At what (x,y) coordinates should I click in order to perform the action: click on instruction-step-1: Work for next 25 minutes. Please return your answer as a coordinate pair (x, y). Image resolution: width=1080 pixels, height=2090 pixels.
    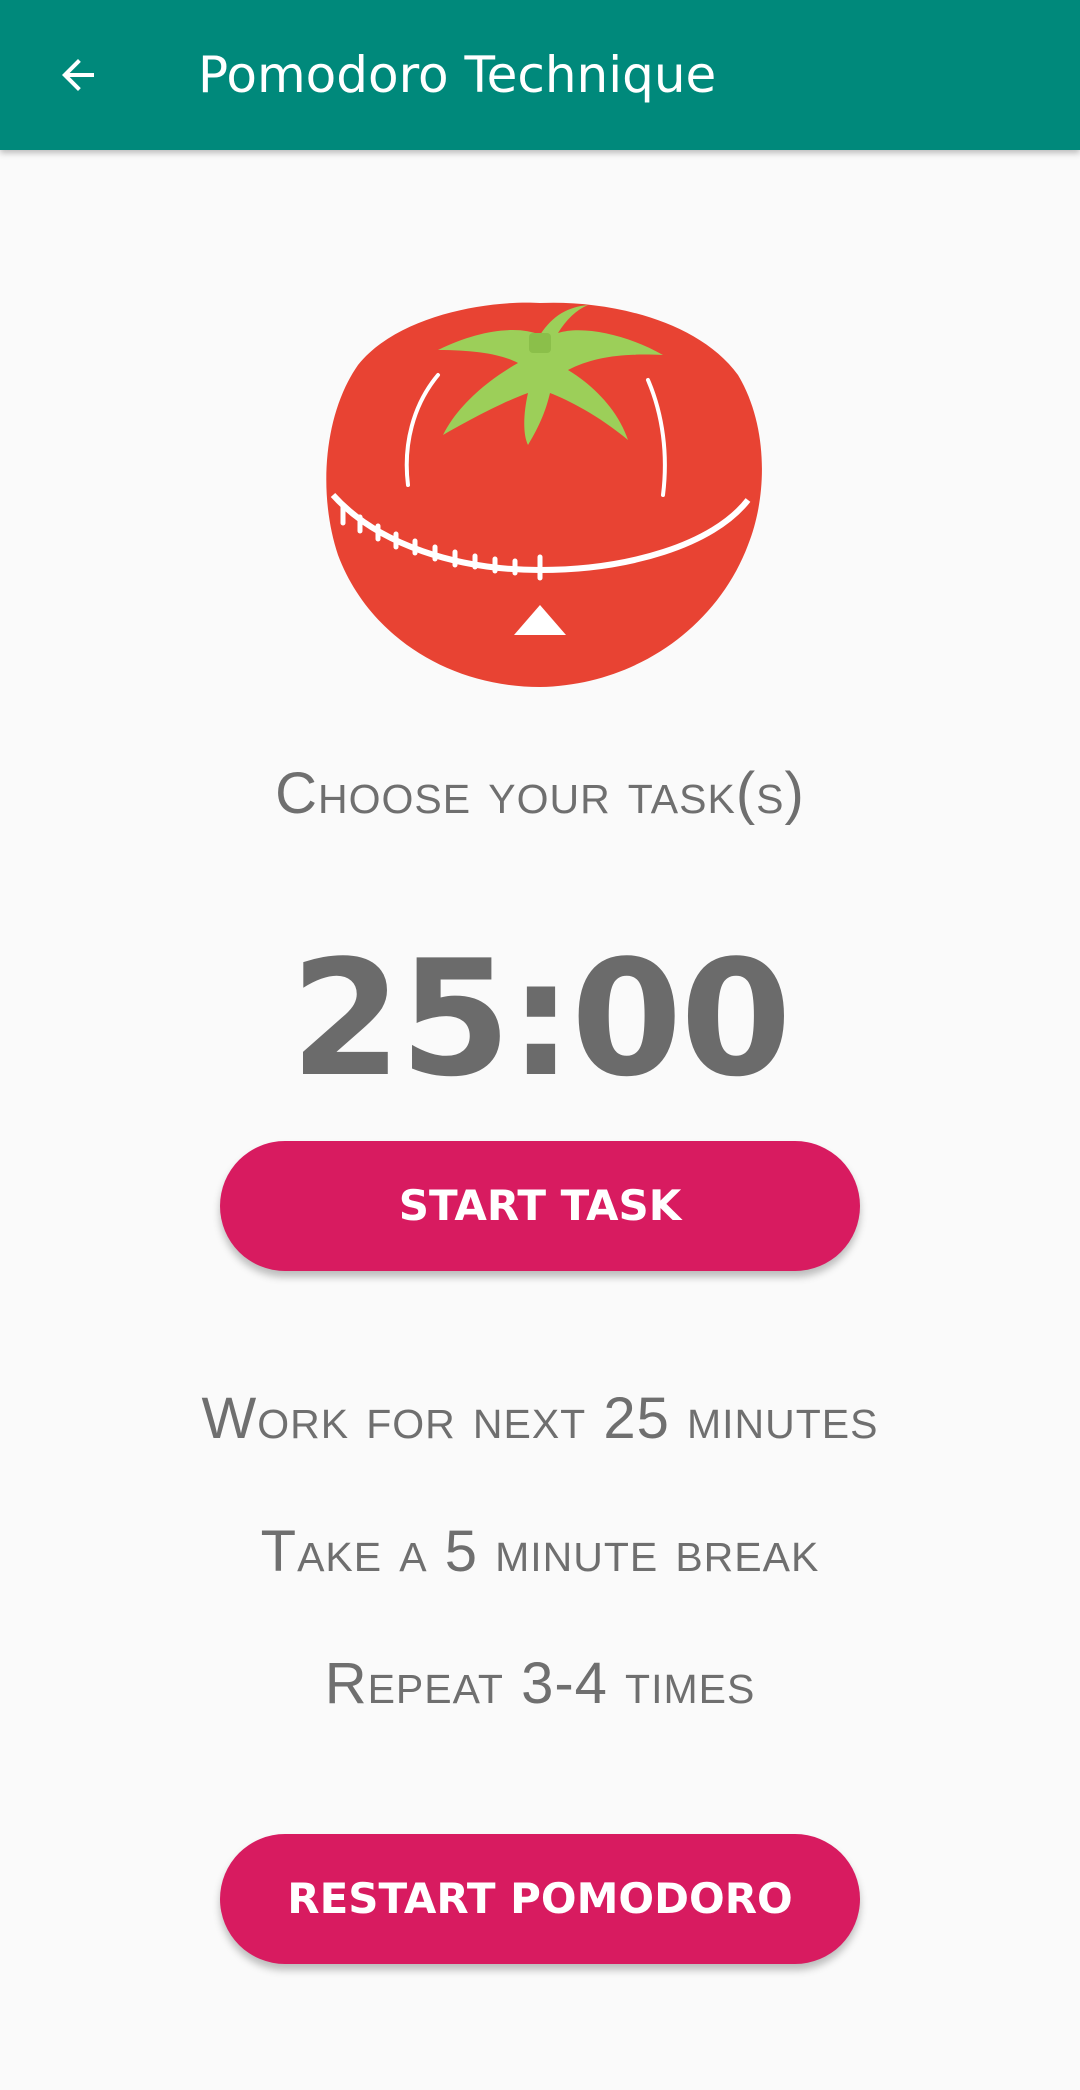
    Looking at the image, I should click on (540, 1418).